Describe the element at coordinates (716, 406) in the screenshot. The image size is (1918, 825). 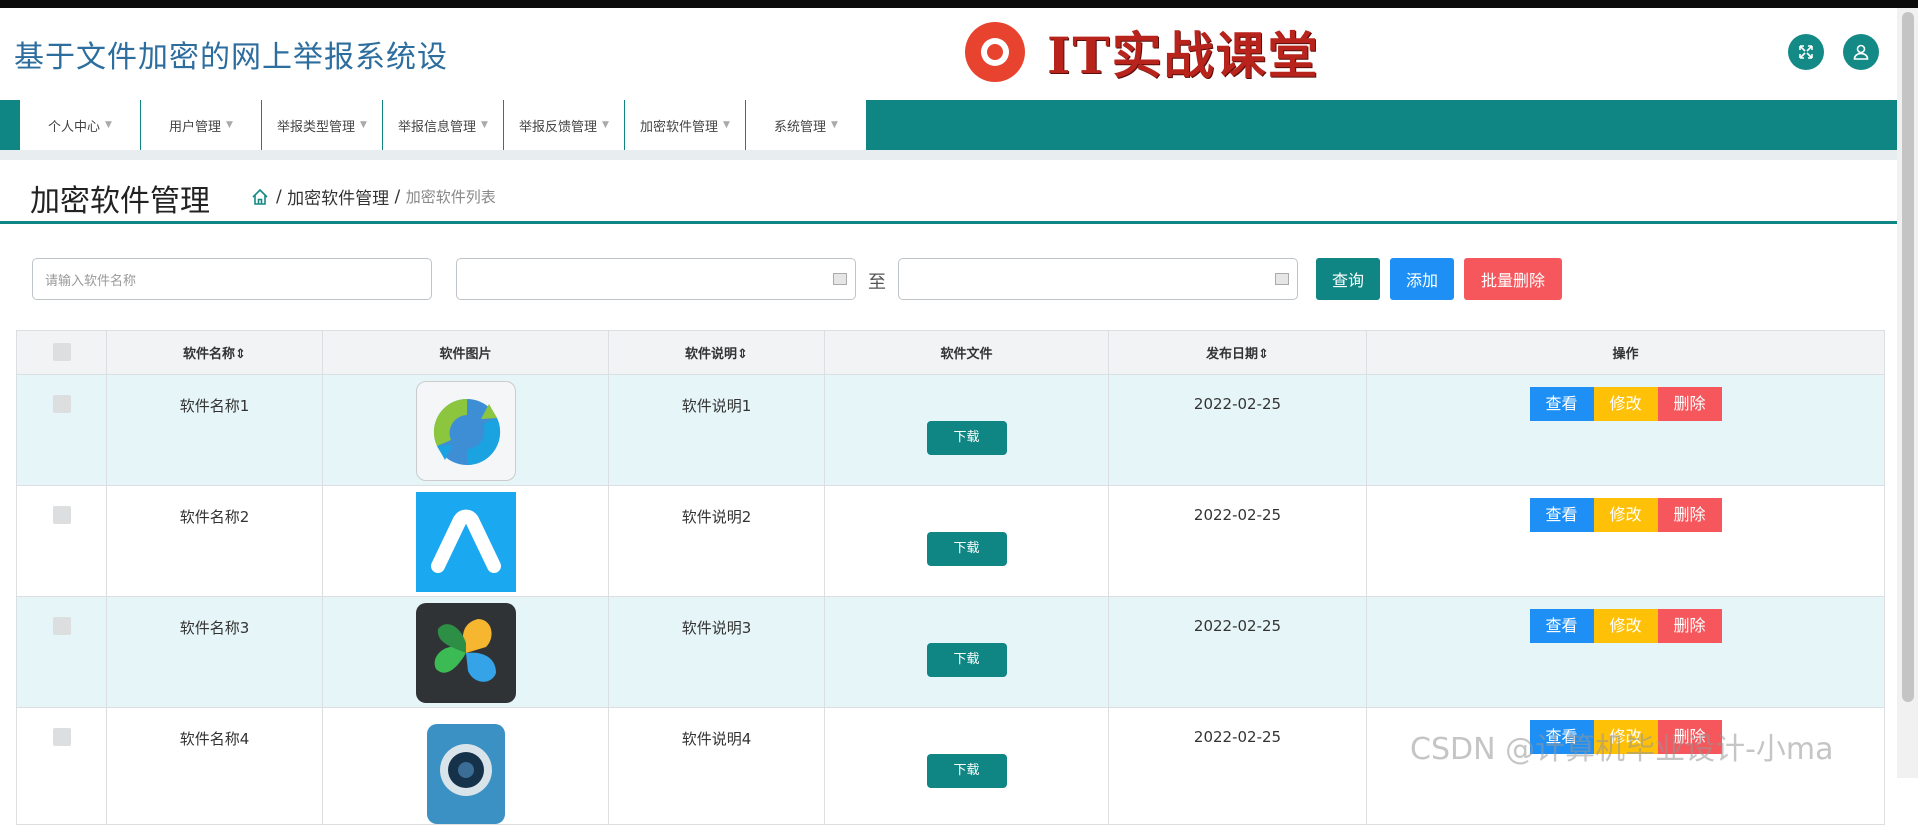
I see `software-desc: 软件说明1` at that location.